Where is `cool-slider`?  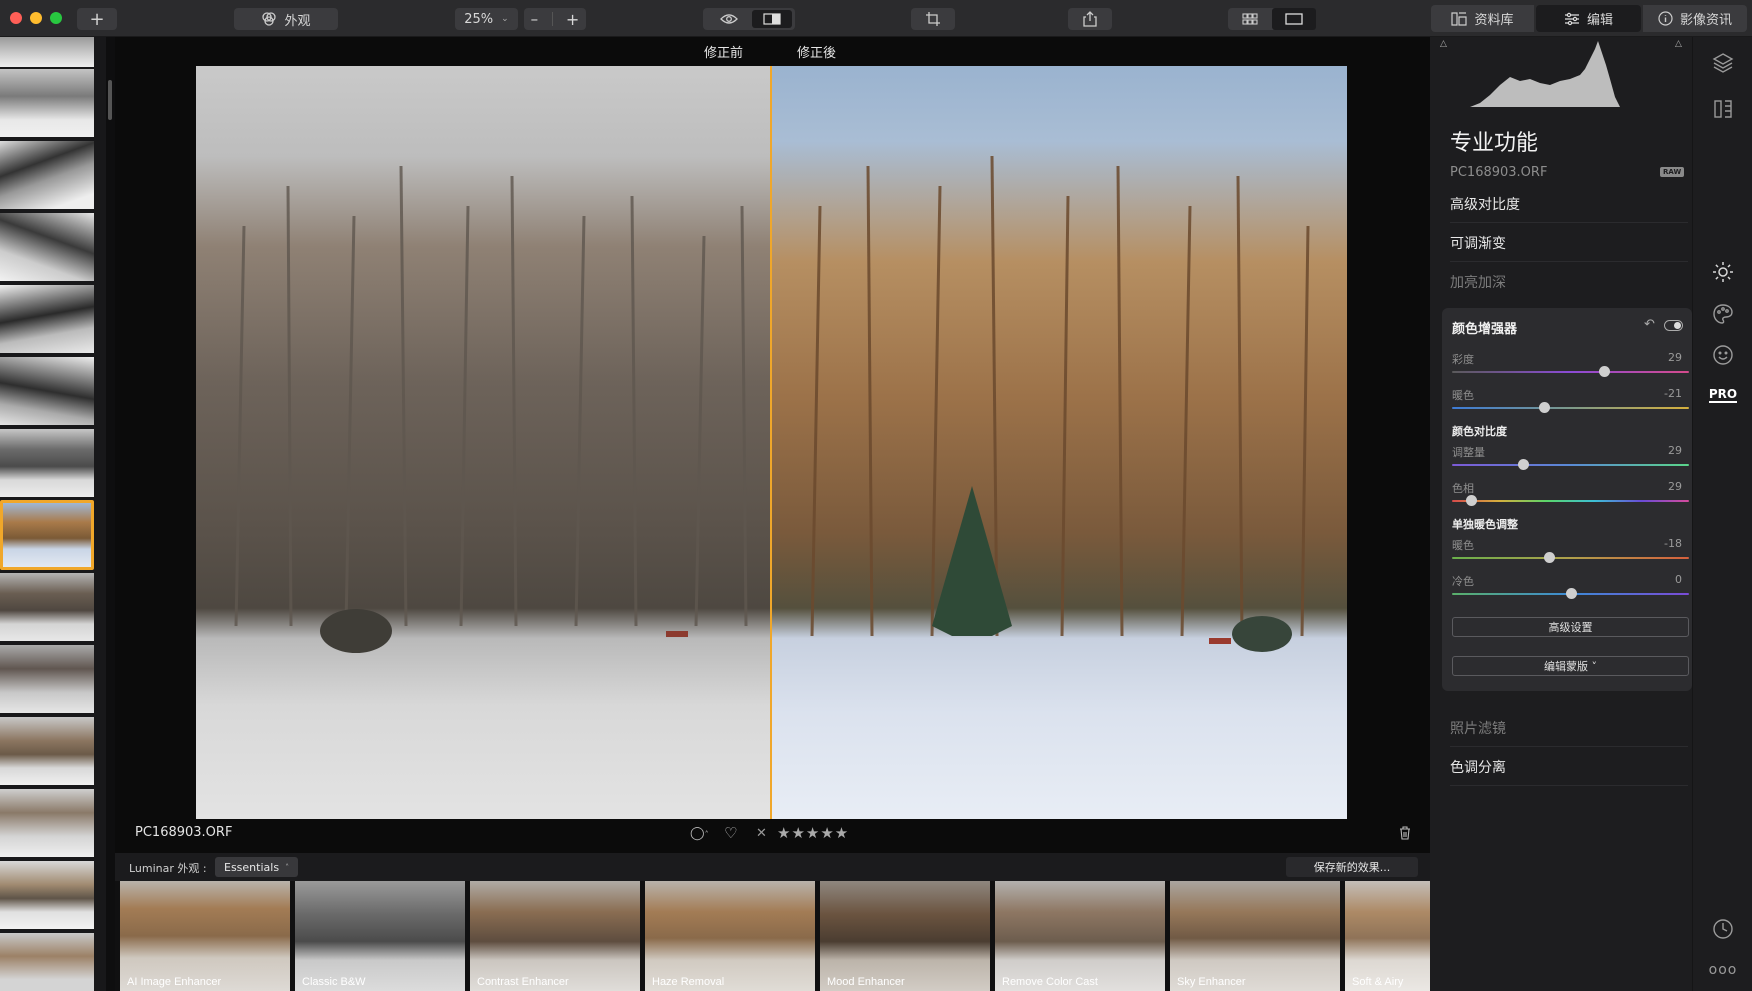 cool-slider is located at coordinates (1570, 593).